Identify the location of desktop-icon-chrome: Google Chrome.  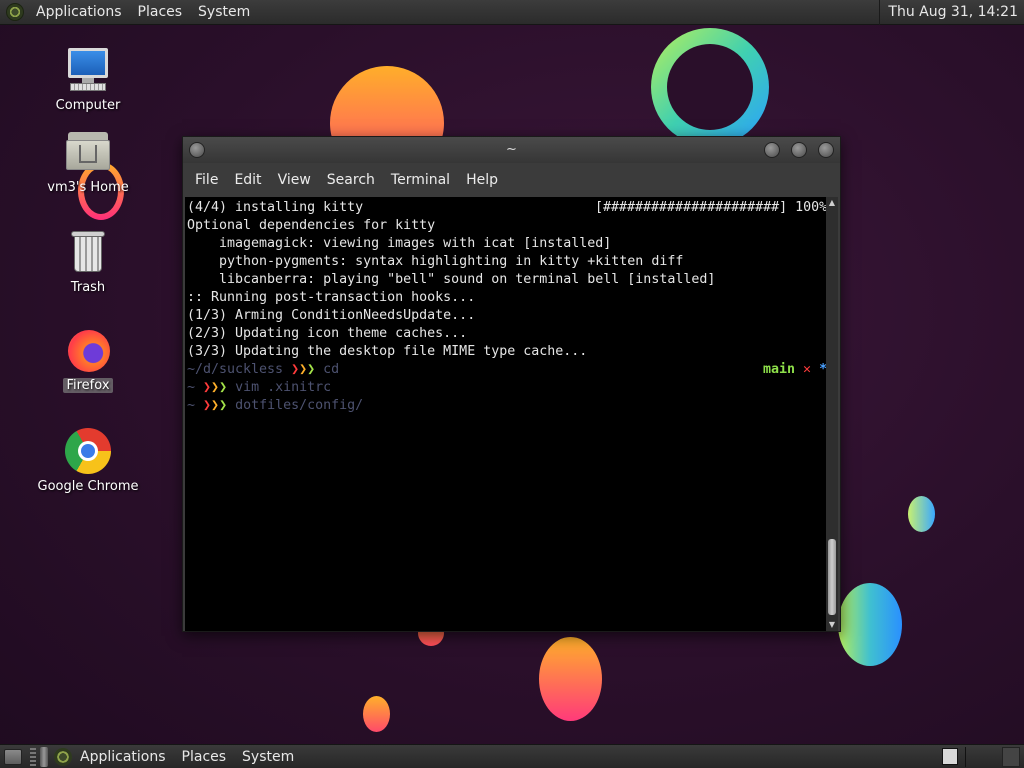
(88, 460).